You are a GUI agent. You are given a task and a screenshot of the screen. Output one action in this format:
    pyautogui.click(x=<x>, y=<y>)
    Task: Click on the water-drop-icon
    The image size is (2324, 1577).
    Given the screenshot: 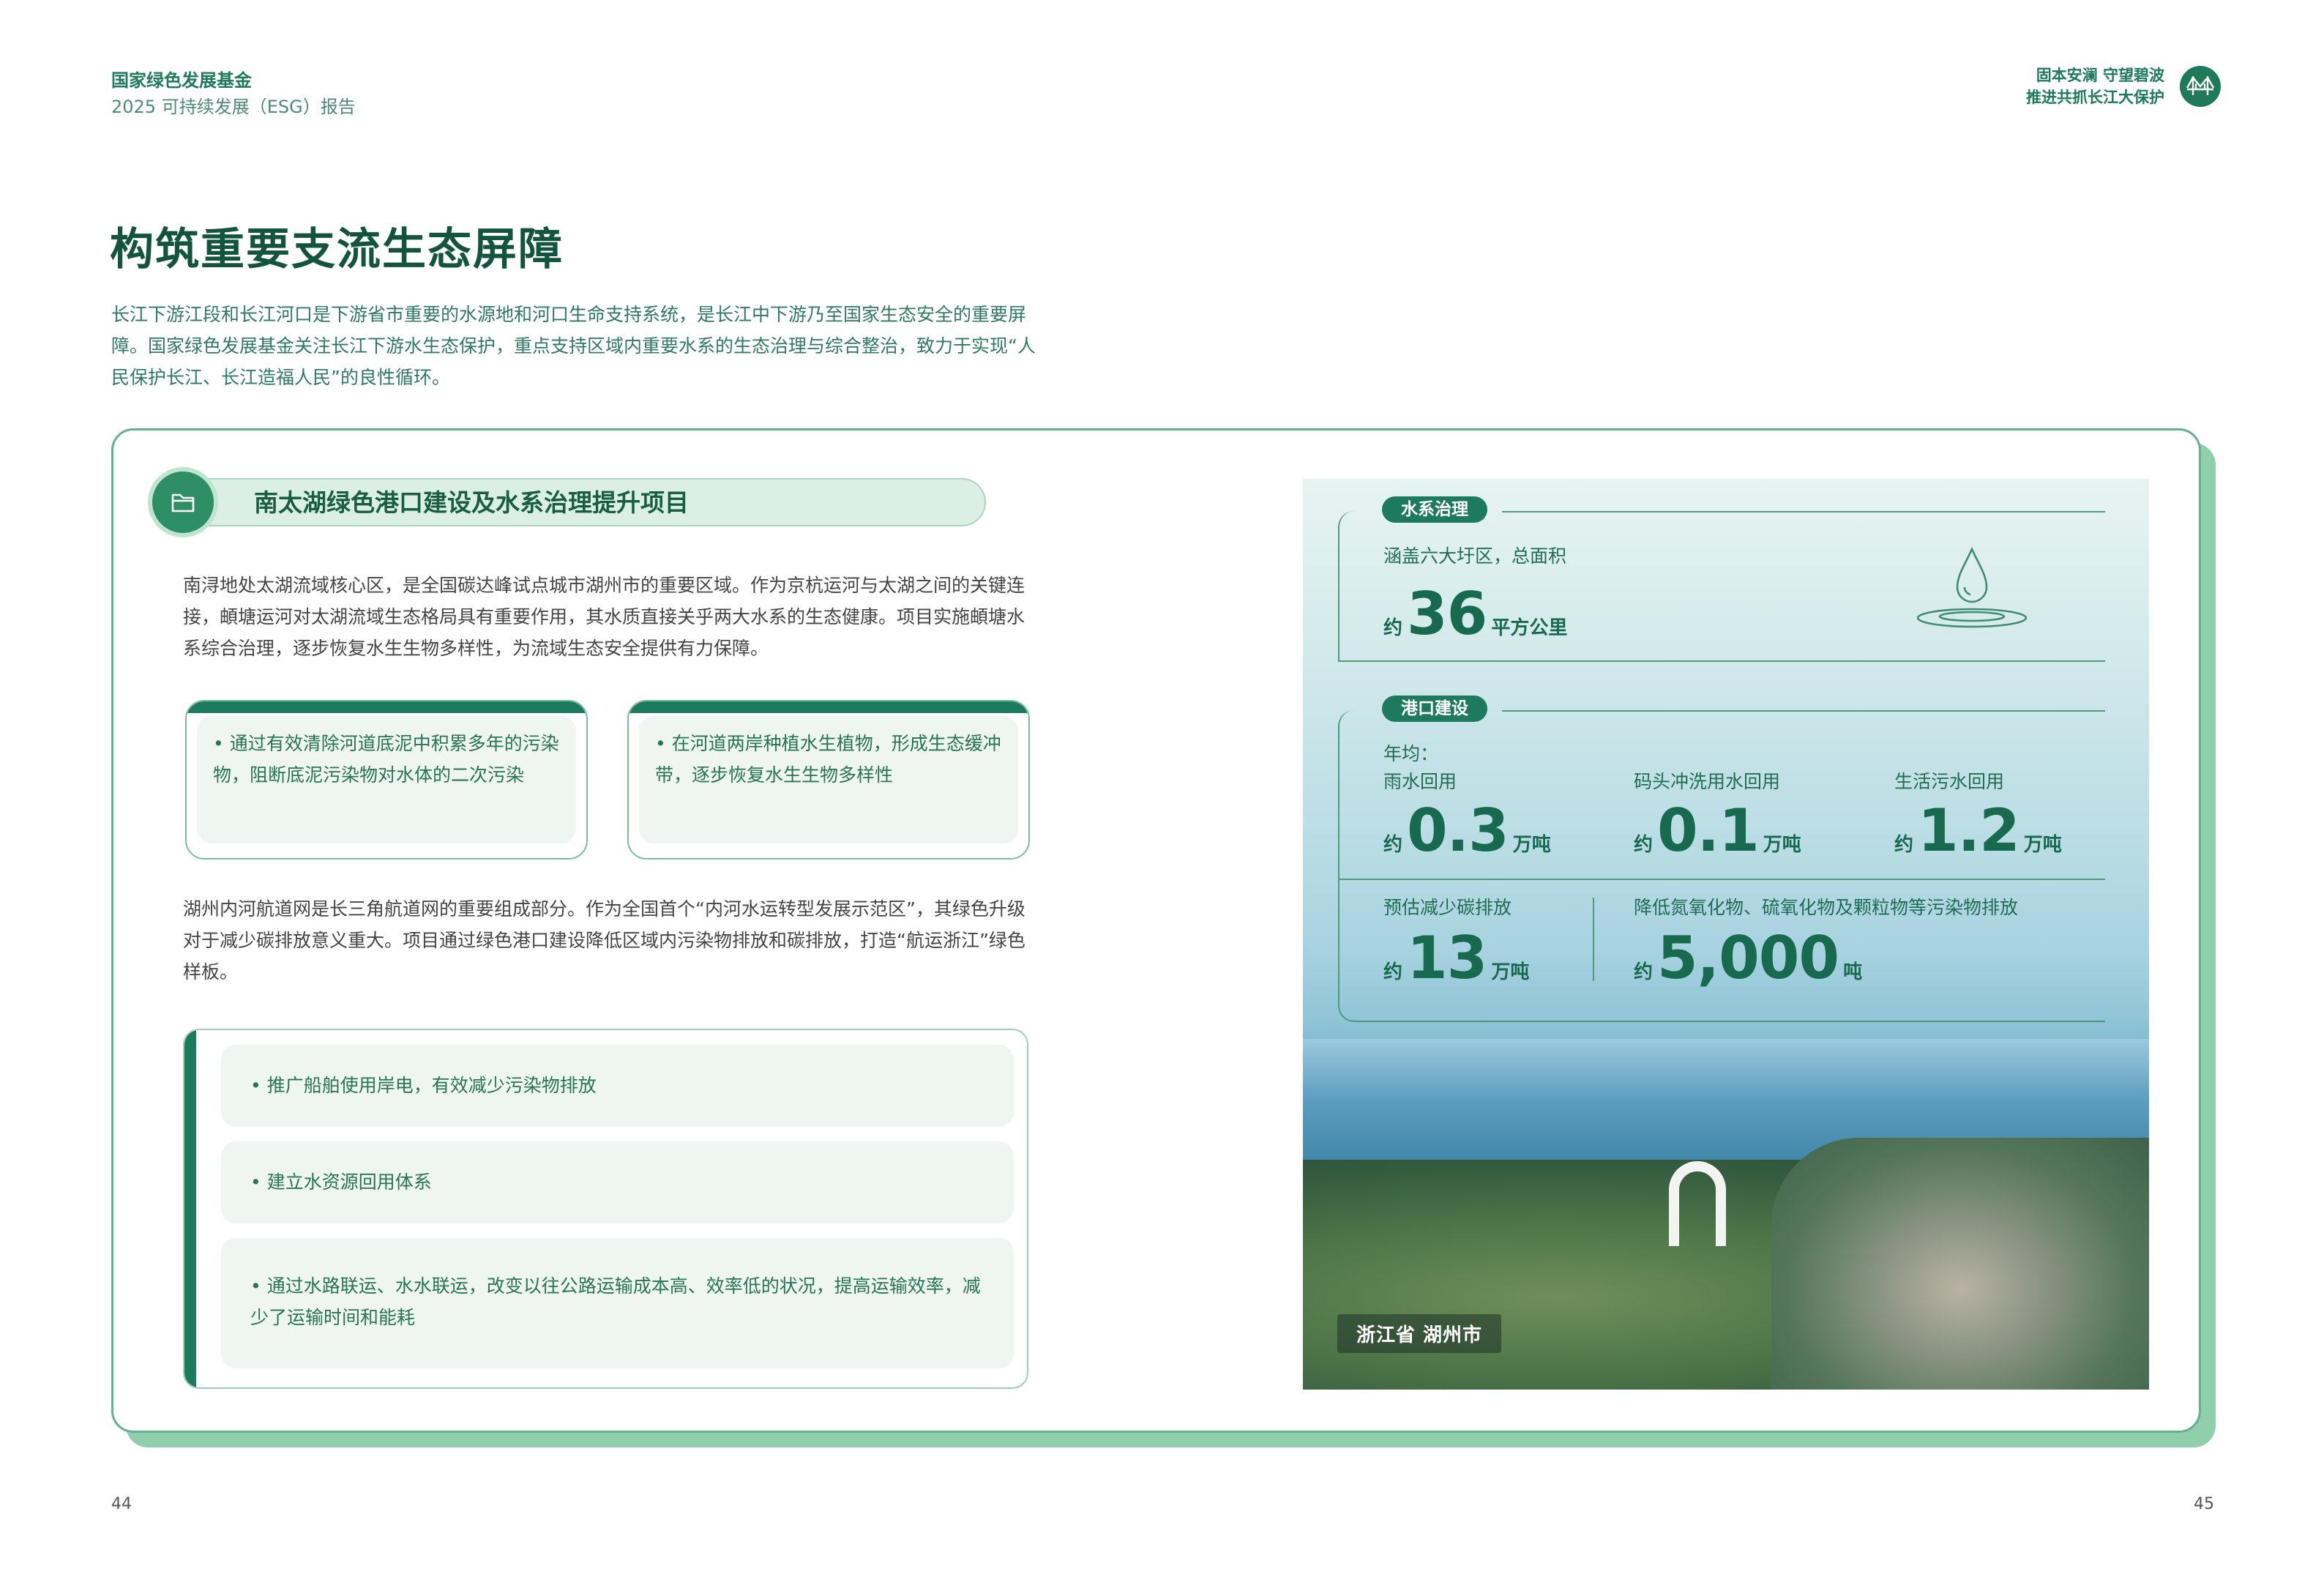 What is the action you would take?
    pyautogui.click(x=1971, y=590)
    